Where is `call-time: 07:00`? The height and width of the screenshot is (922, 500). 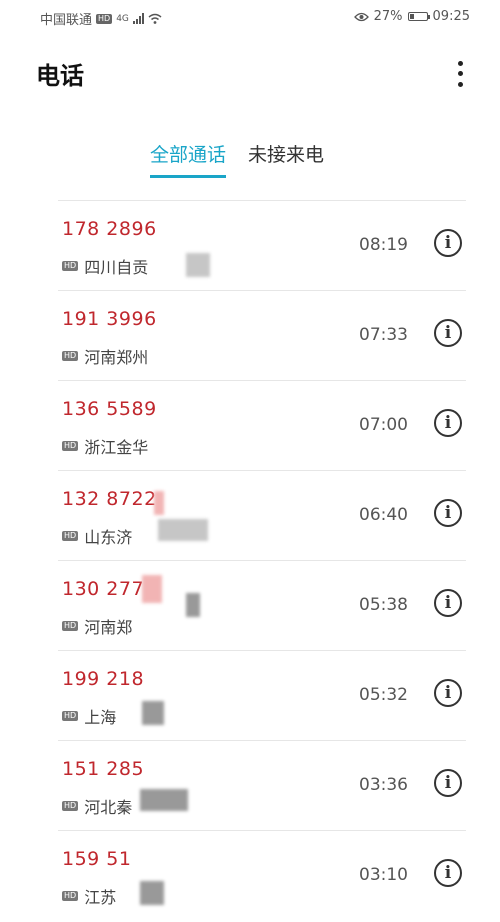
call-time: 07:00 is located at coordinates (383, 425).